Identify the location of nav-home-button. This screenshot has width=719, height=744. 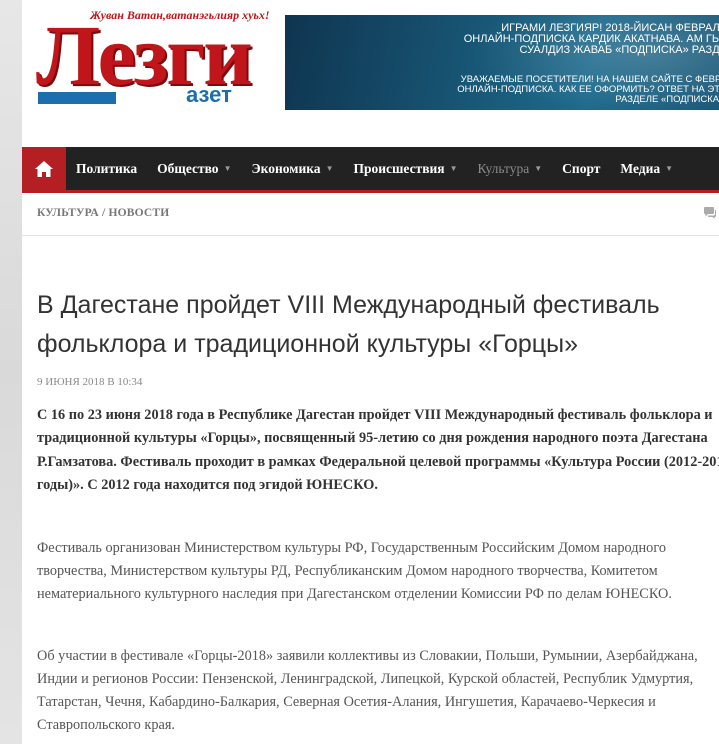
(44, 168).